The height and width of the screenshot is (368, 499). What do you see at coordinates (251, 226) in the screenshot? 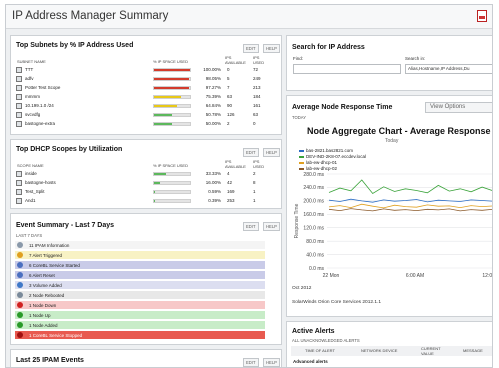
I see `events-edit-button: EDIT` at bounding box center [251, 226].